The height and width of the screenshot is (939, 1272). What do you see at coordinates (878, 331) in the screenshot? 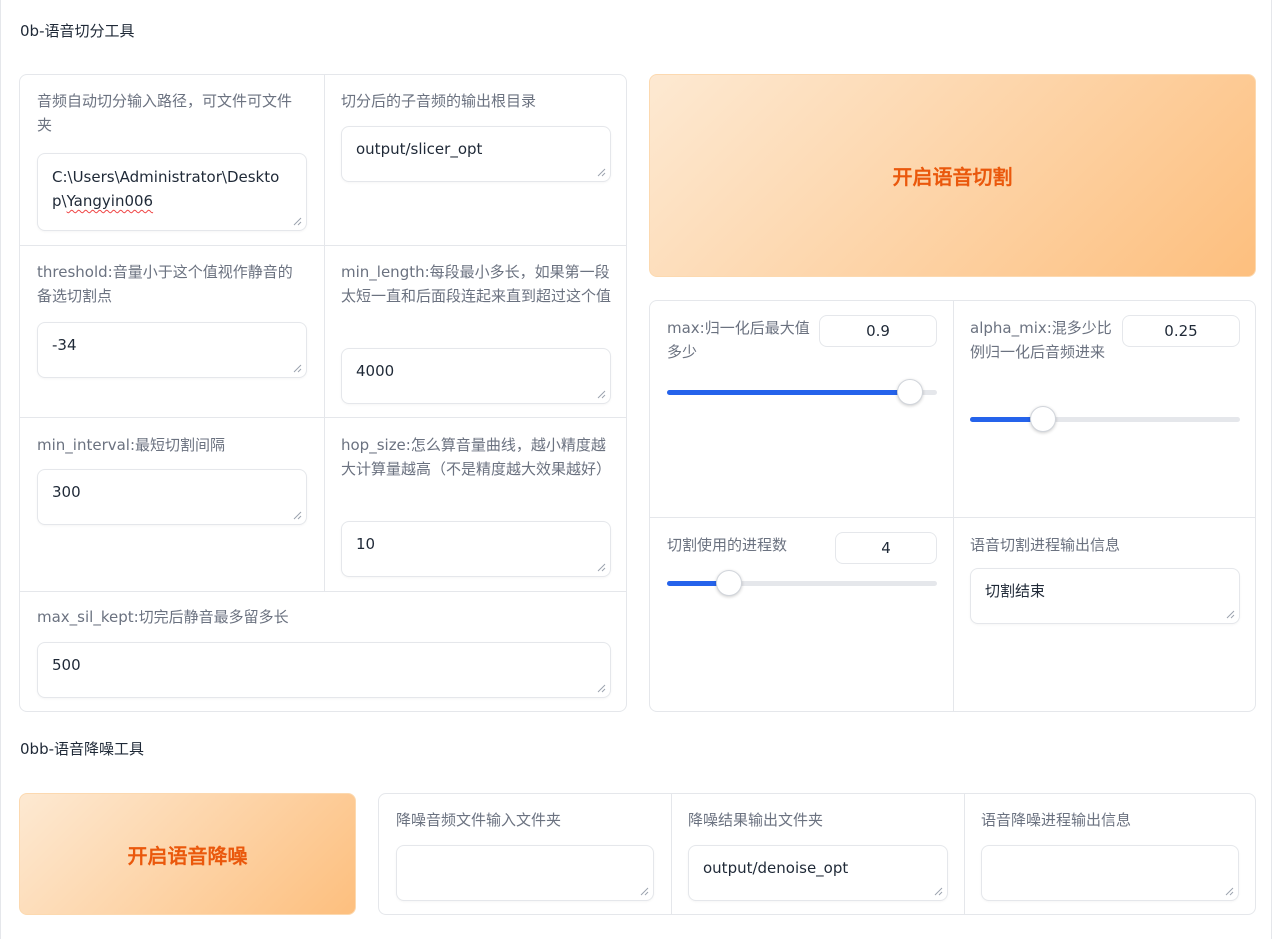
I see `max-number-input: 0.9` at bounding box center [878, 331].